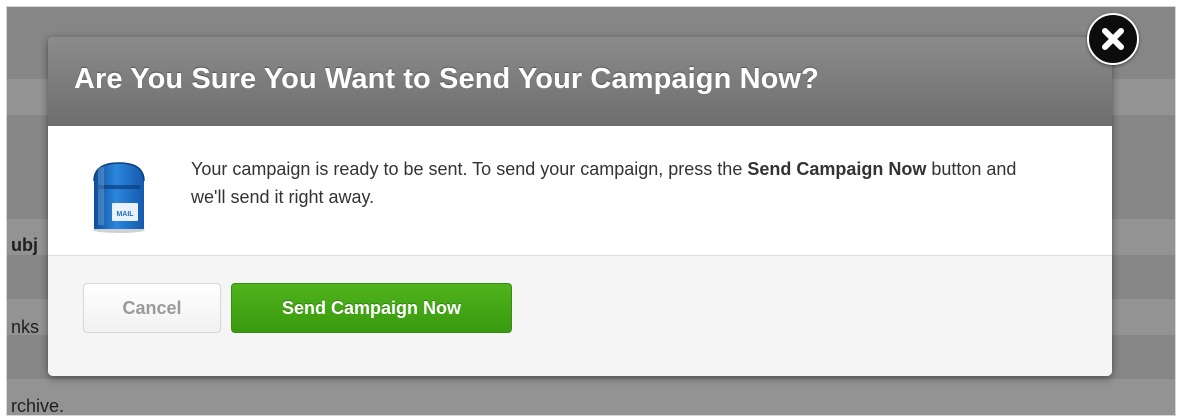 The height and width of the screenshot is (419, 1180). I want to click on background-archive-text: rchive., so click(38, 406).